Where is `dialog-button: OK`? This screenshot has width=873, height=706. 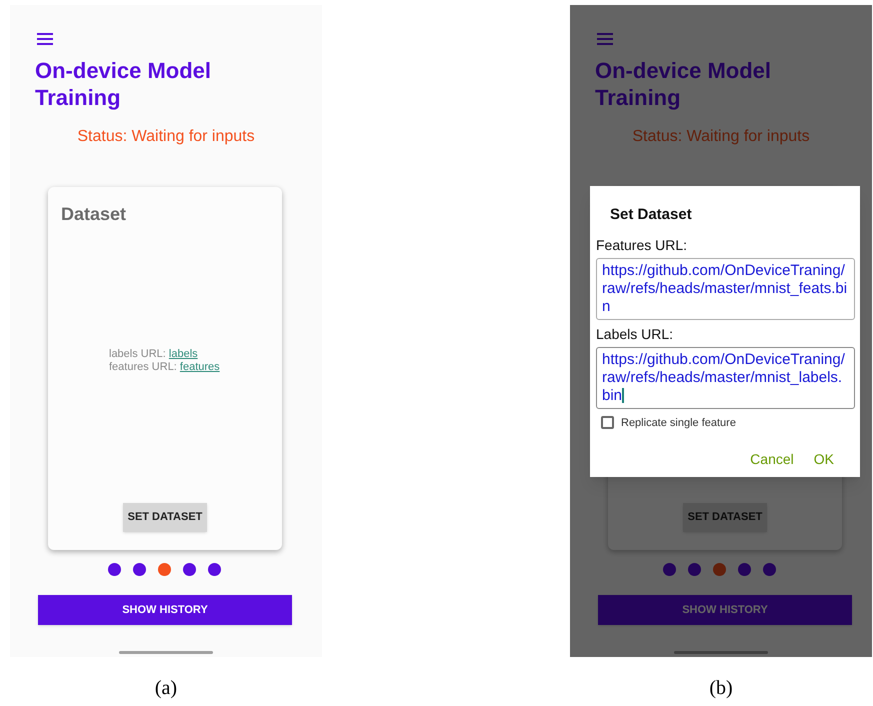
dialog-button: OK is located at coordinates (824, 459).